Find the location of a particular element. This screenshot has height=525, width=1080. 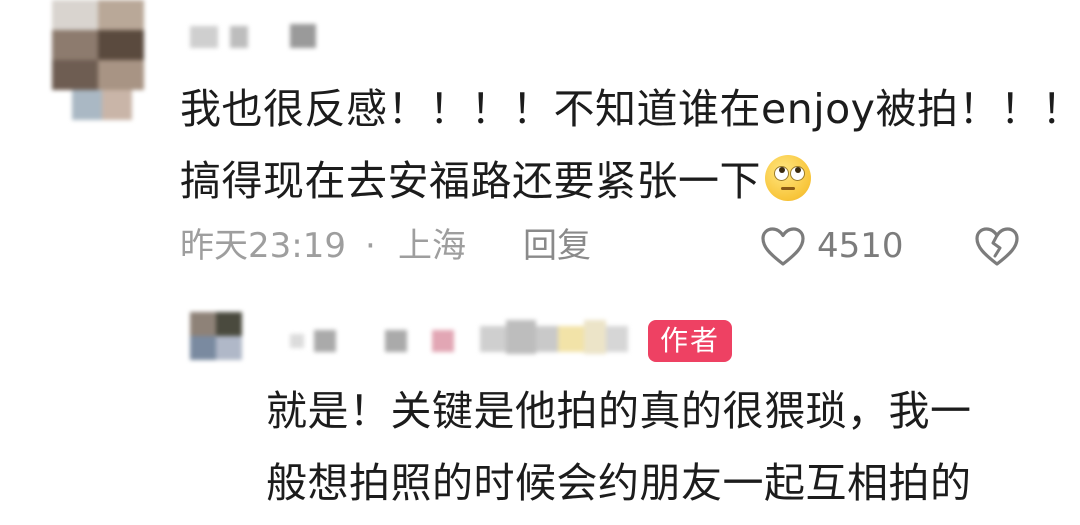

comment-text-line-1: 我也很反感！！！！不知道谁在enjoy被拍！！！ is located at coordinates (630, 109).